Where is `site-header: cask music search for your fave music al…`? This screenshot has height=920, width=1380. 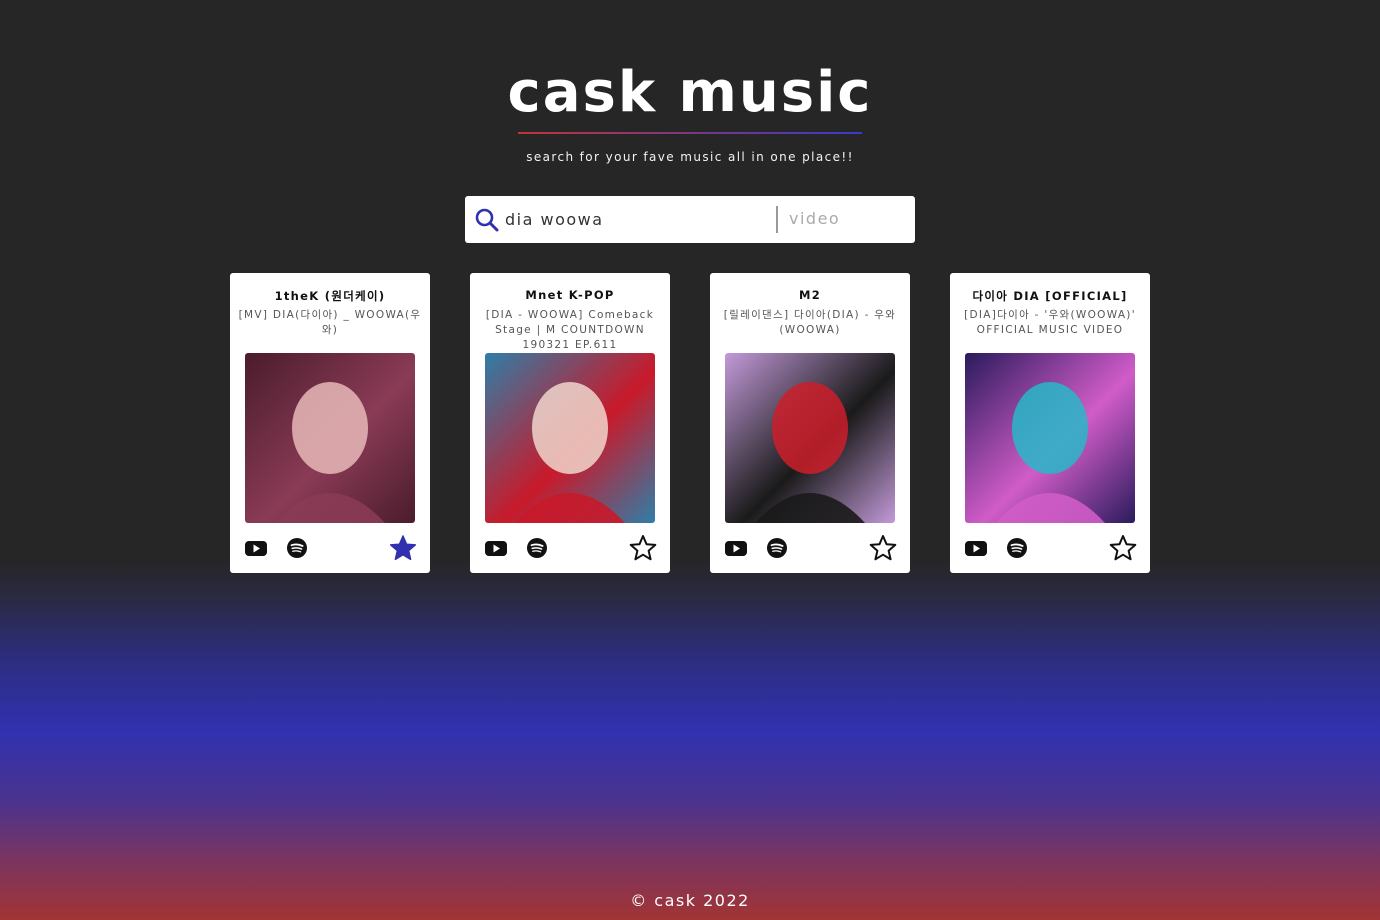 site-header: cask music search for your fave music al… is located at coordinates (690, 111).